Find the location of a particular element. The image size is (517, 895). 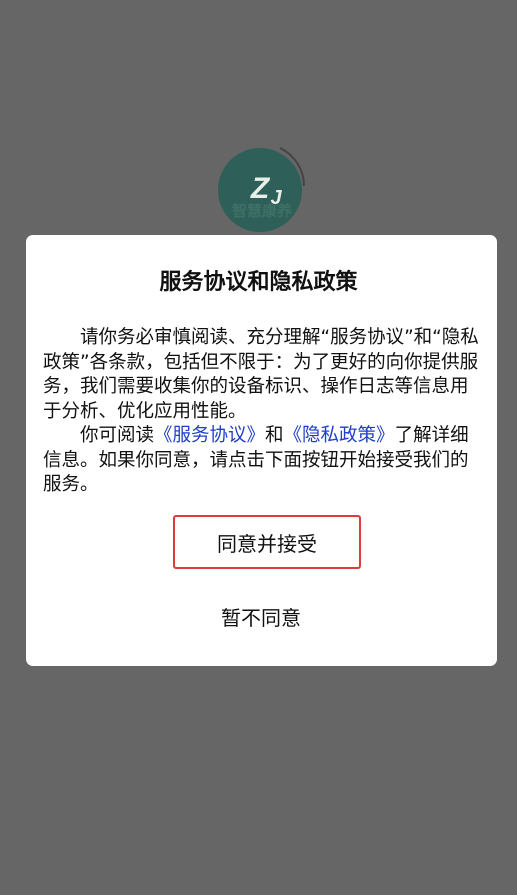

privacy-policy-link: 《隐私政策》 is located at coordinates (339, 435).